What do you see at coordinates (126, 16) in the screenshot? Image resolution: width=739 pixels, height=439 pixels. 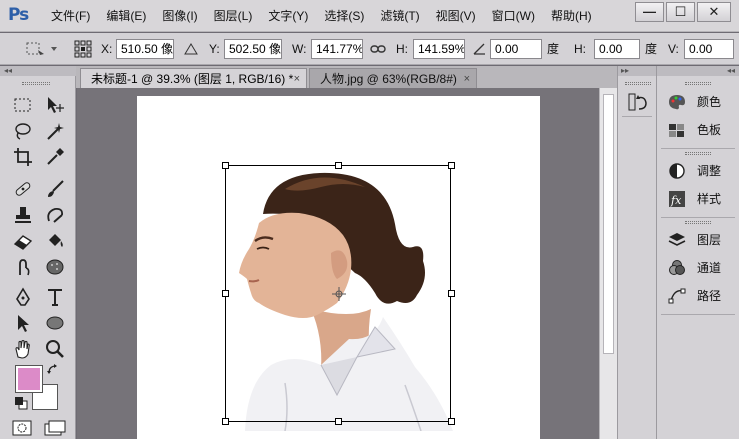 I see `menu-edit: 编辑(E)` at bounding box center [126, 16].